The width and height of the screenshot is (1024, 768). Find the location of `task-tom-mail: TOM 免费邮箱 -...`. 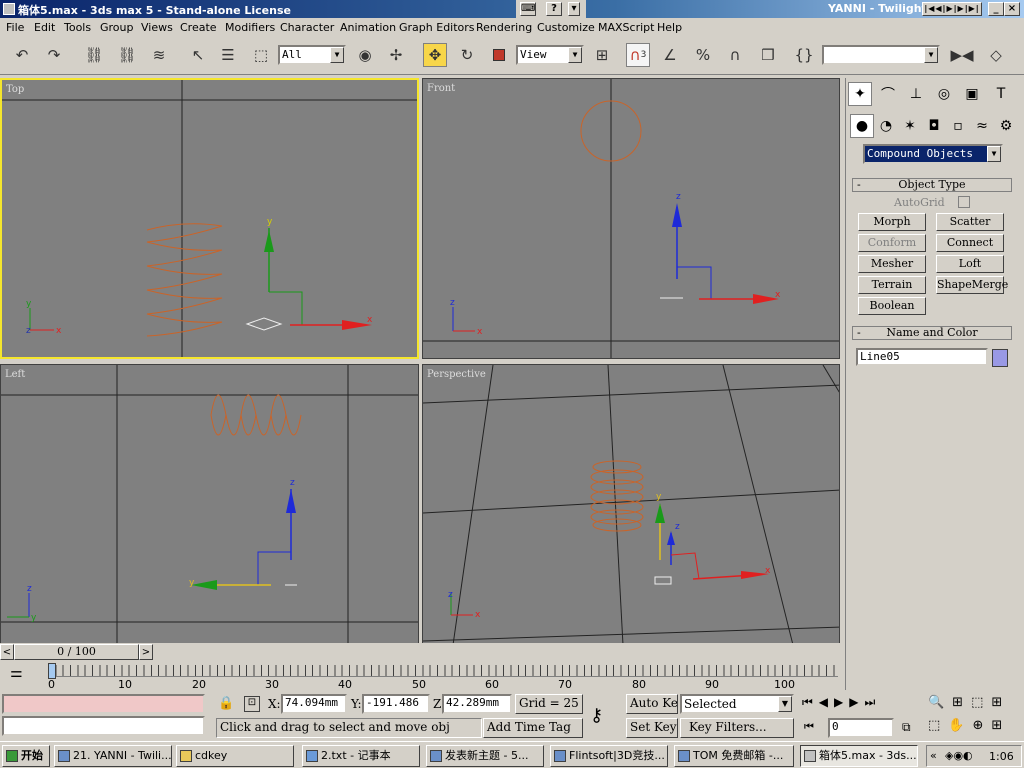

task-tom-mail: TOM 免费邮箱 -... is located at coordinates (734, 756).